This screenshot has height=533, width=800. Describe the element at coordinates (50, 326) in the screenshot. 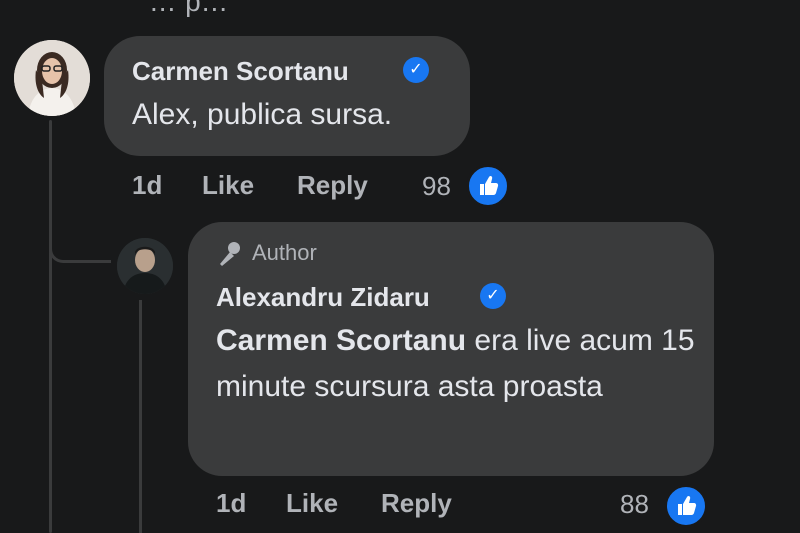

I see `thread-line` at that location.